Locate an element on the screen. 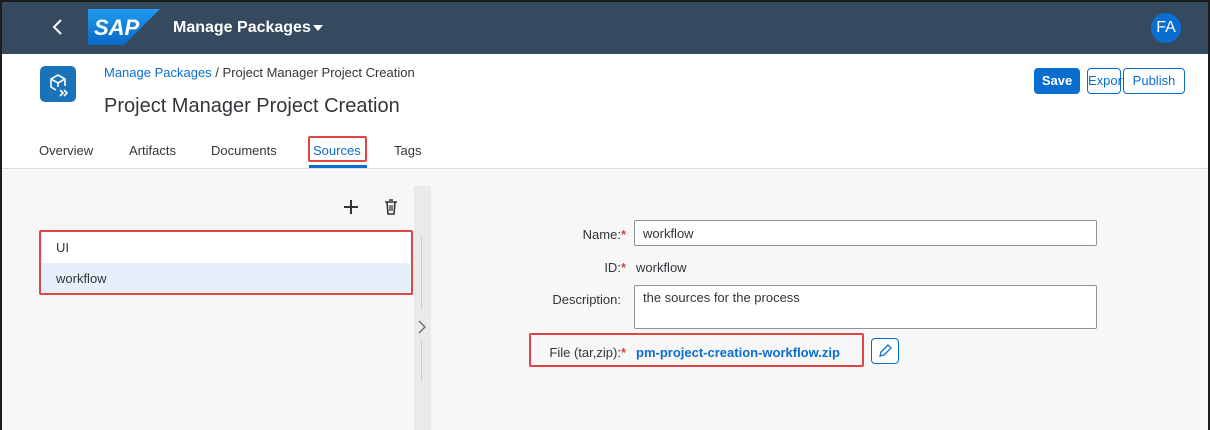 Image resolution: width=1210 pixels, height=430 pixels. page-title: Project Manager Project Creation is located at coordinates (252, 106).